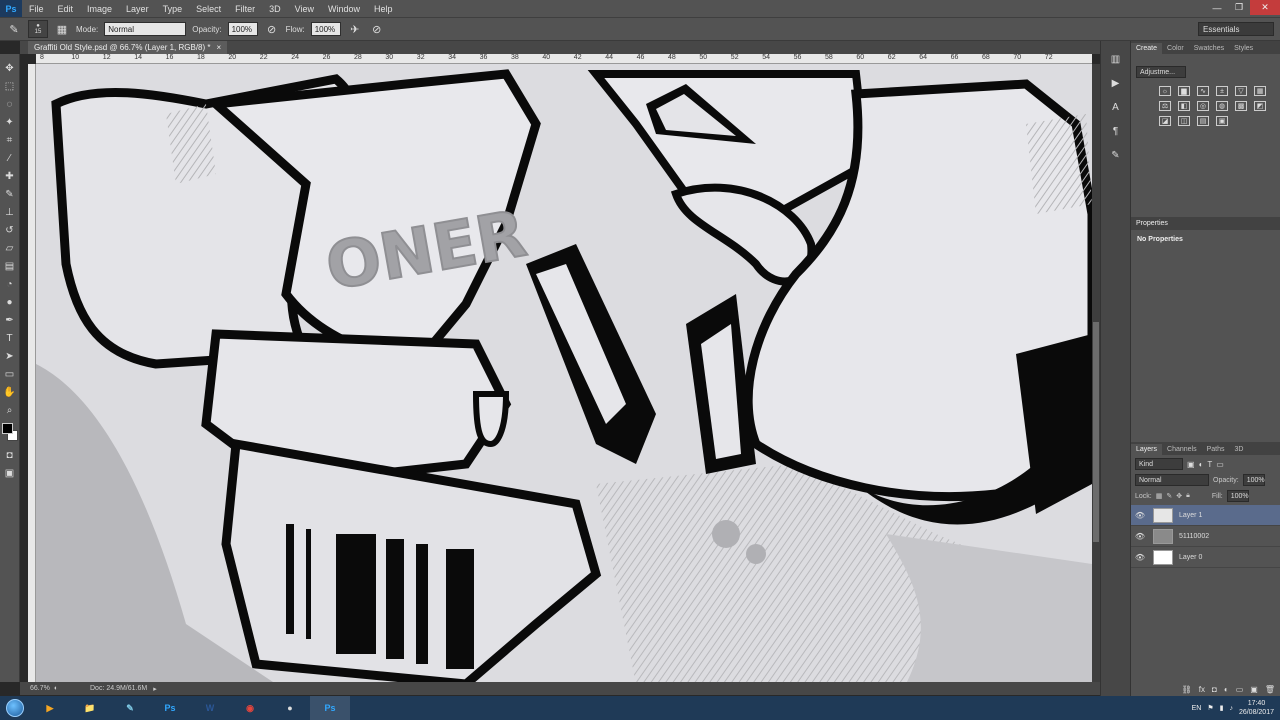  I want to click on taskbar-word-icon: W, so click(210, 708).